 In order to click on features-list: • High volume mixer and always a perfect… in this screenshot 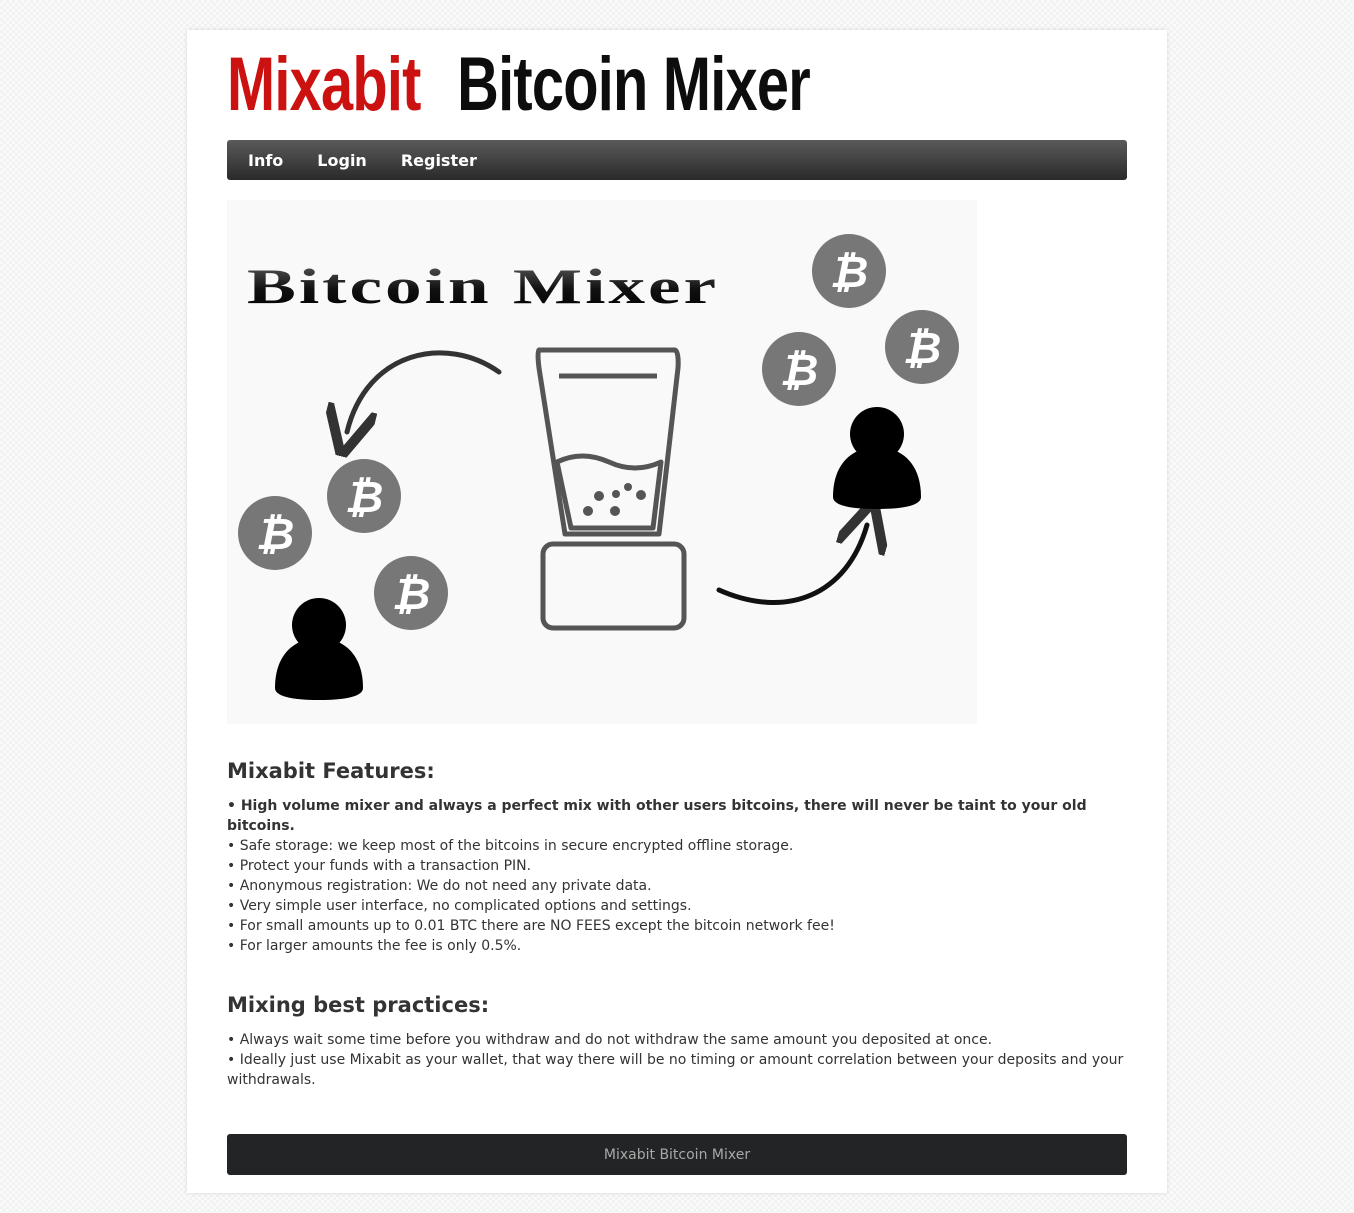, I will do `click(677, 876)`.